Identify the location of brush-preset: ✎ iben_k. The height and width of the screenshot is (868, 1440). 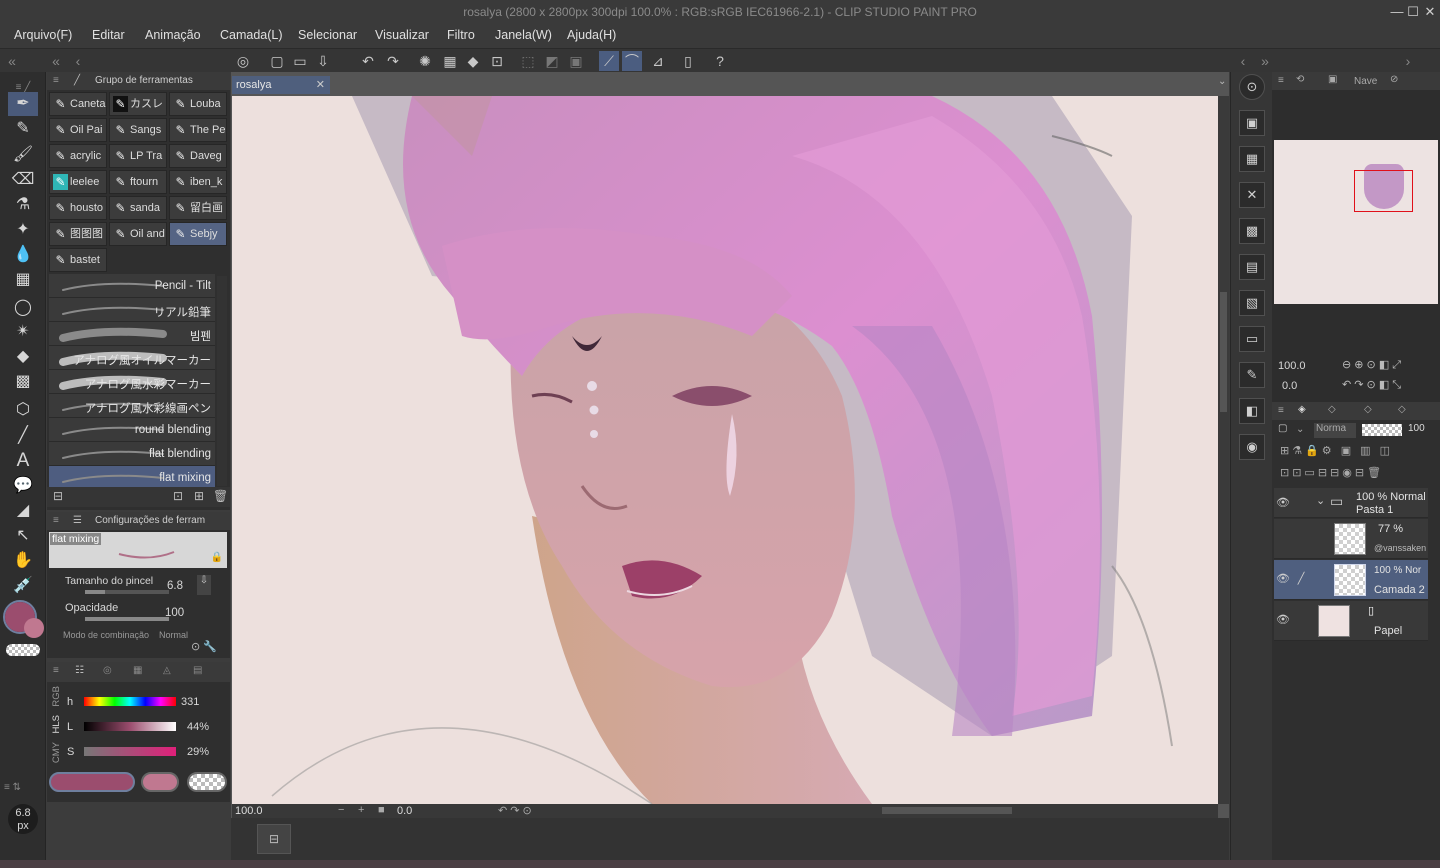
(198, 182).